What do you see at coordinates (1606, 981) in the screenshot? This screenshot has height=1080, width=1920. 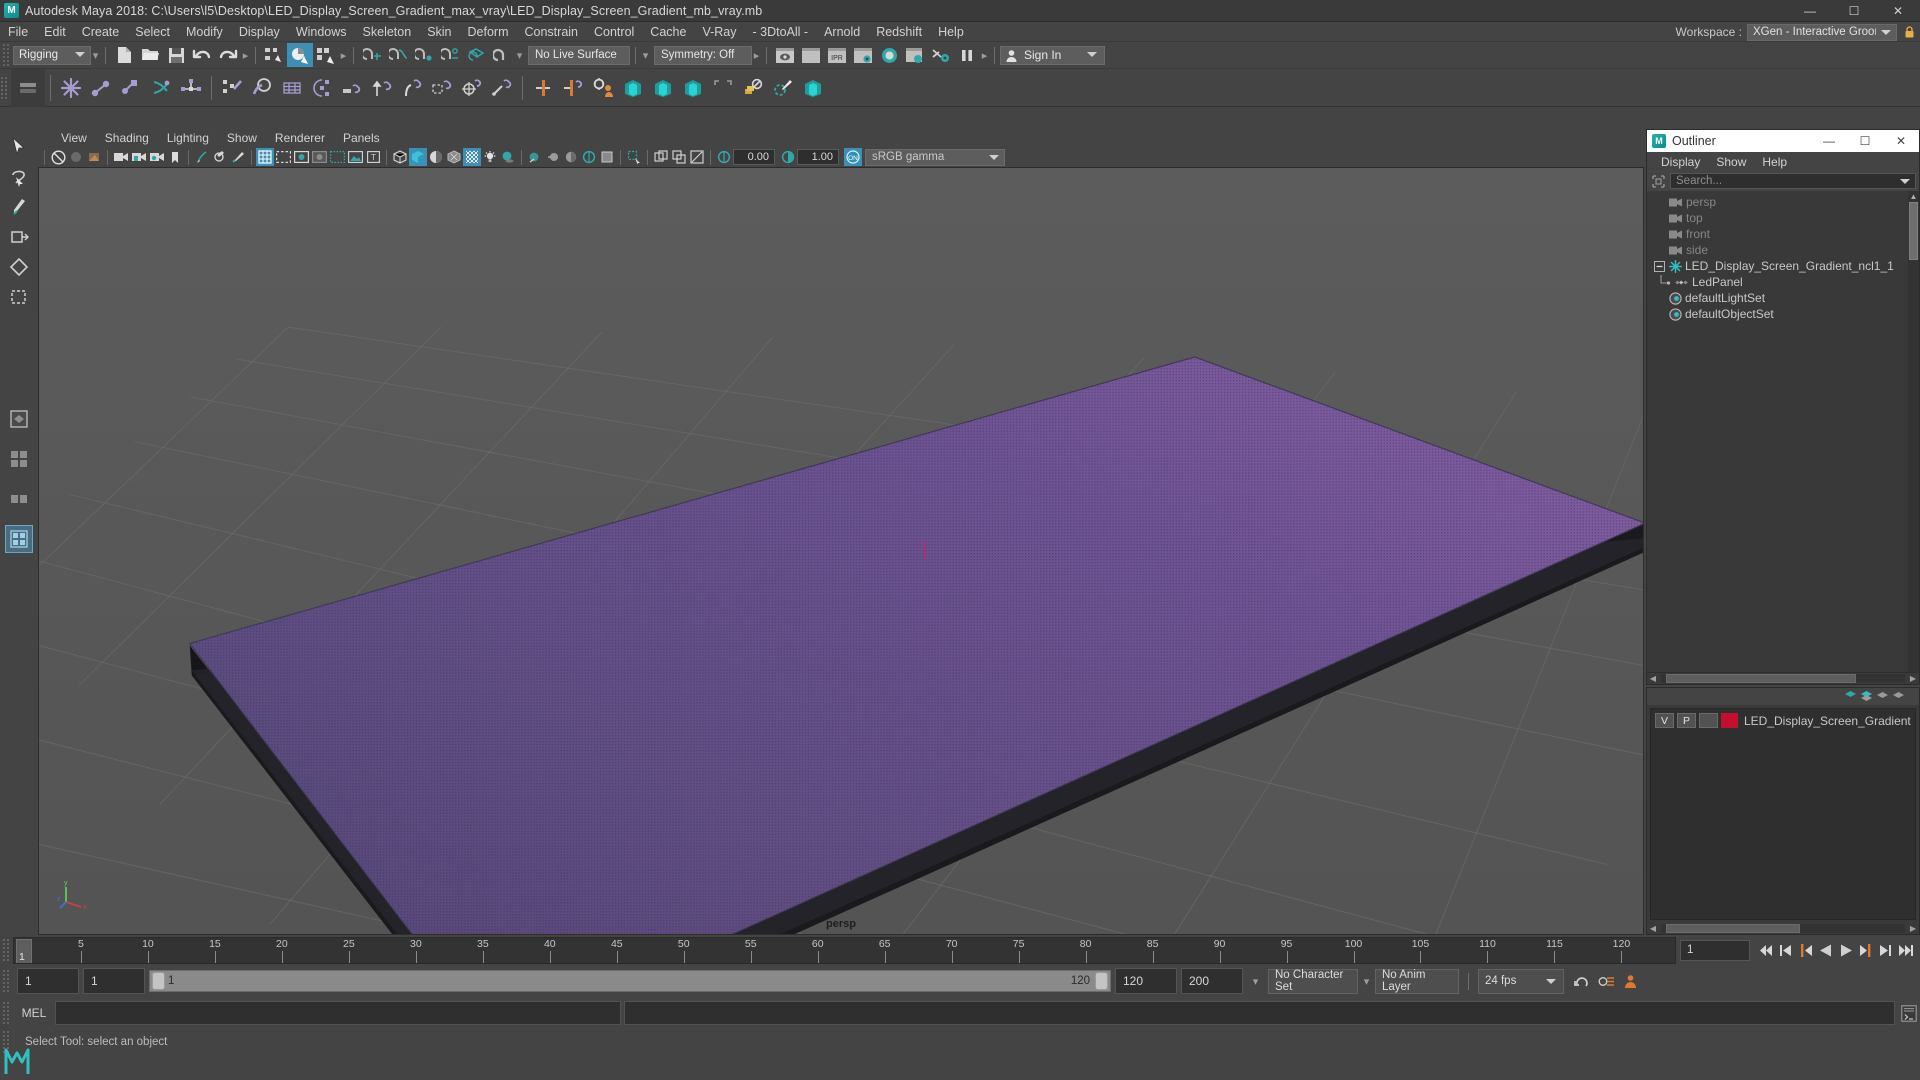 I see `animation-preferences-icon` at bounding box center [1606, 981].